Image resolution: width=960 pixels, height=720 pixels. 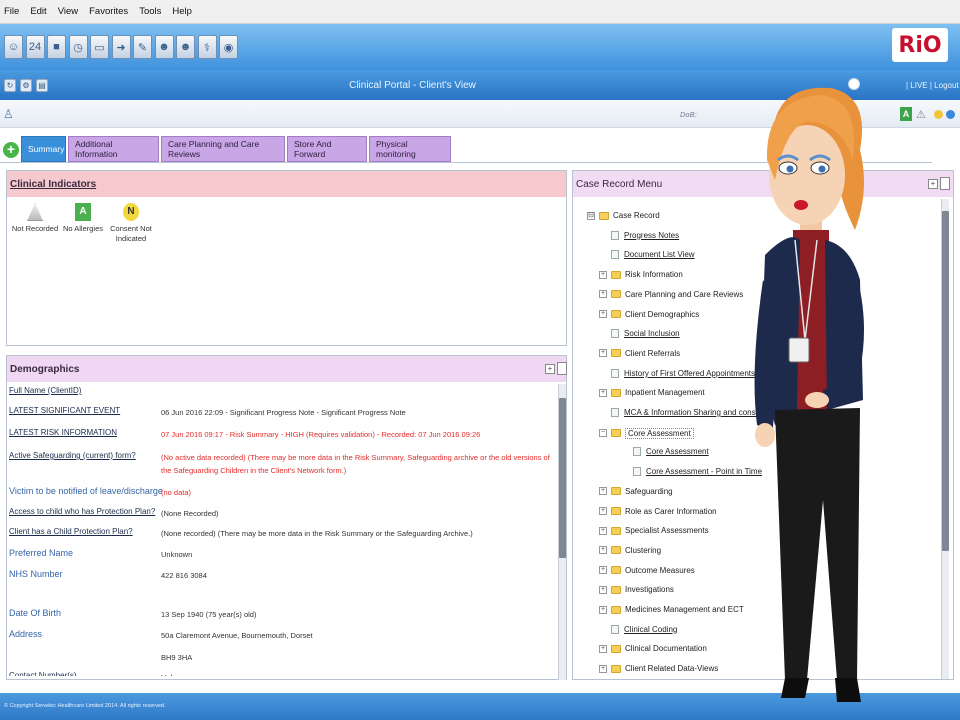 I want to click on tab-additional-information: Additional Information, so click(x=113, y=149).